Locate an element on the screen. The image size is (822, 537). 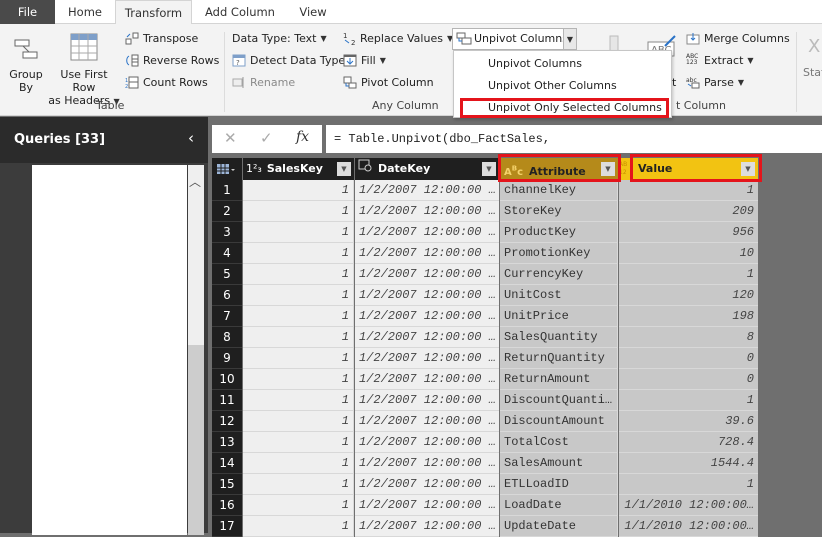
fx-icon: fx is located at coordinates (302, 137).